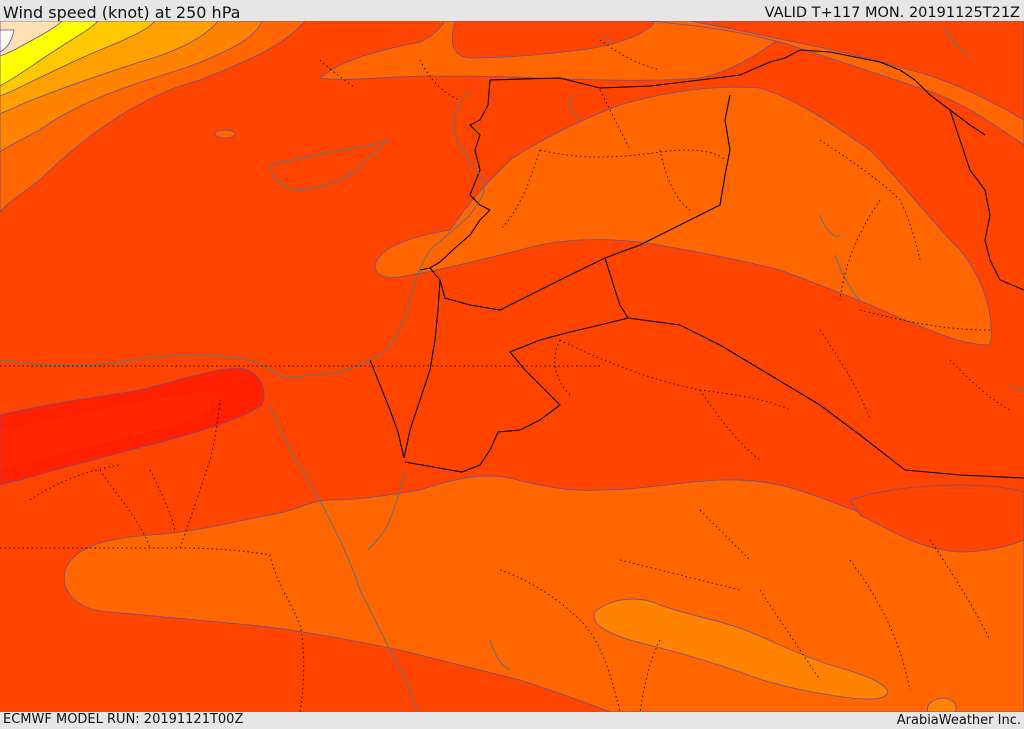  Describe the element at coordinates (123, 719) in the screenshot. I see `model-run-label: ECMWF MODEL RUN: 20191121T00Z` at that location.